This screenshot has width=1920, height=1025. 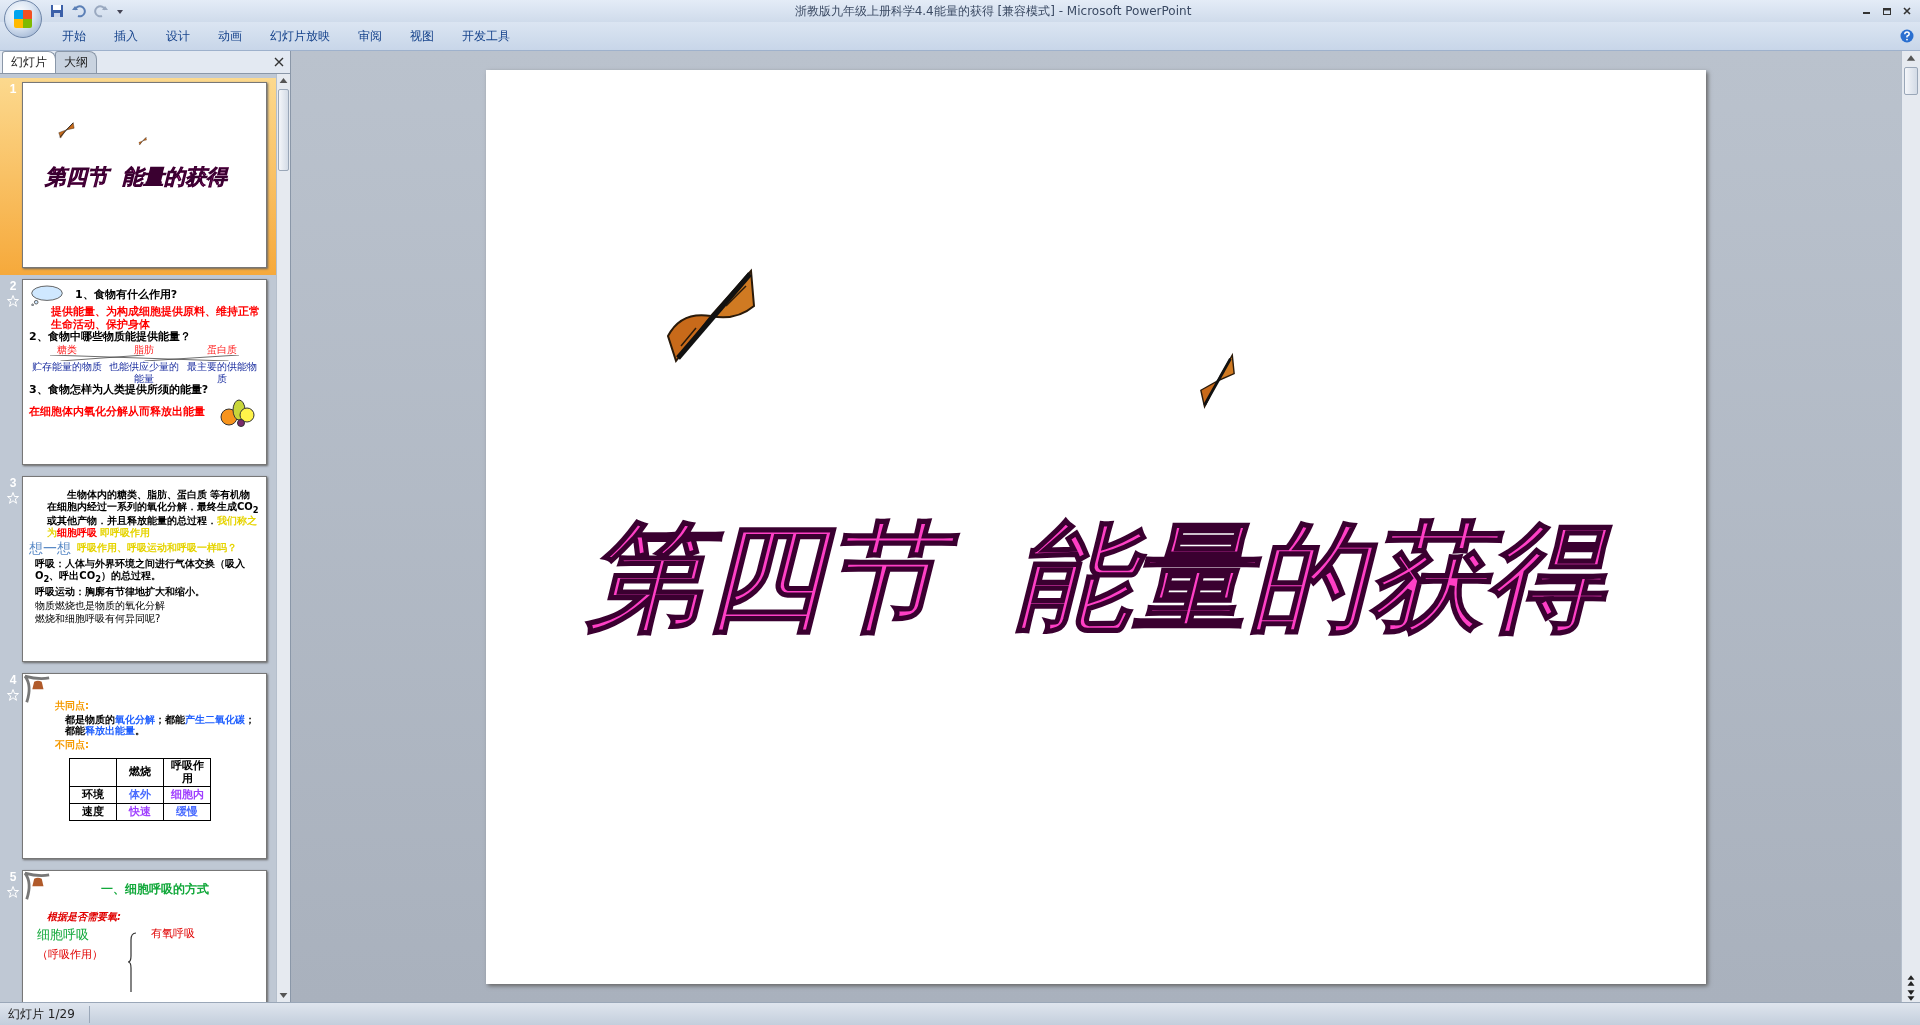 What do you see at coordinates (47, 295) in the screenshot?
I see `thought-cloud-icon` at bounding box center [47, 295].